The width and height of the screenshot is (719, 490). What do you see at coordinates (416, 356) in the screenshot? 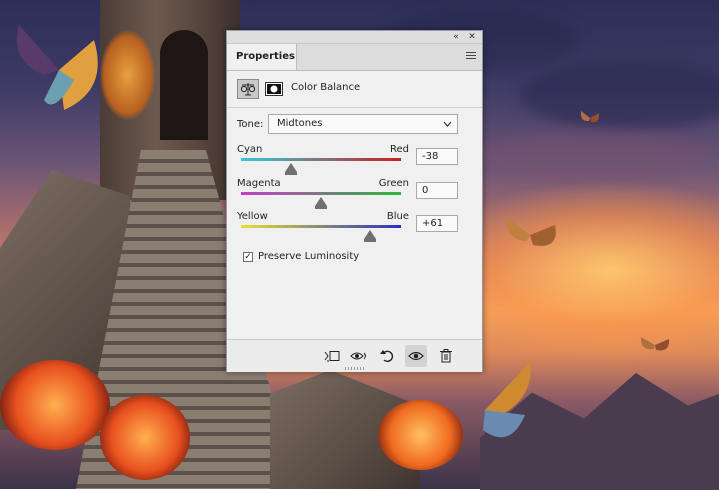
I see `visibility-eye-icon` at bounding box center [416, 356].